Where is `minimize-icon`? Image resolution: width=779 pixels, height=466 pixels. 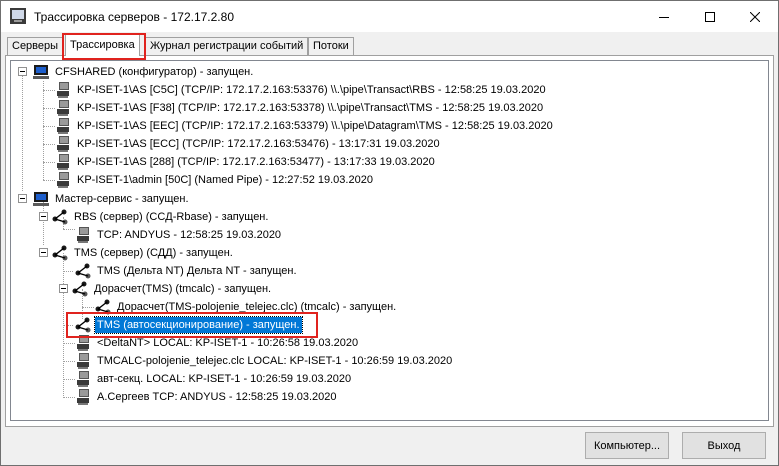 minimize-icon is located at coordinates (664, 17).